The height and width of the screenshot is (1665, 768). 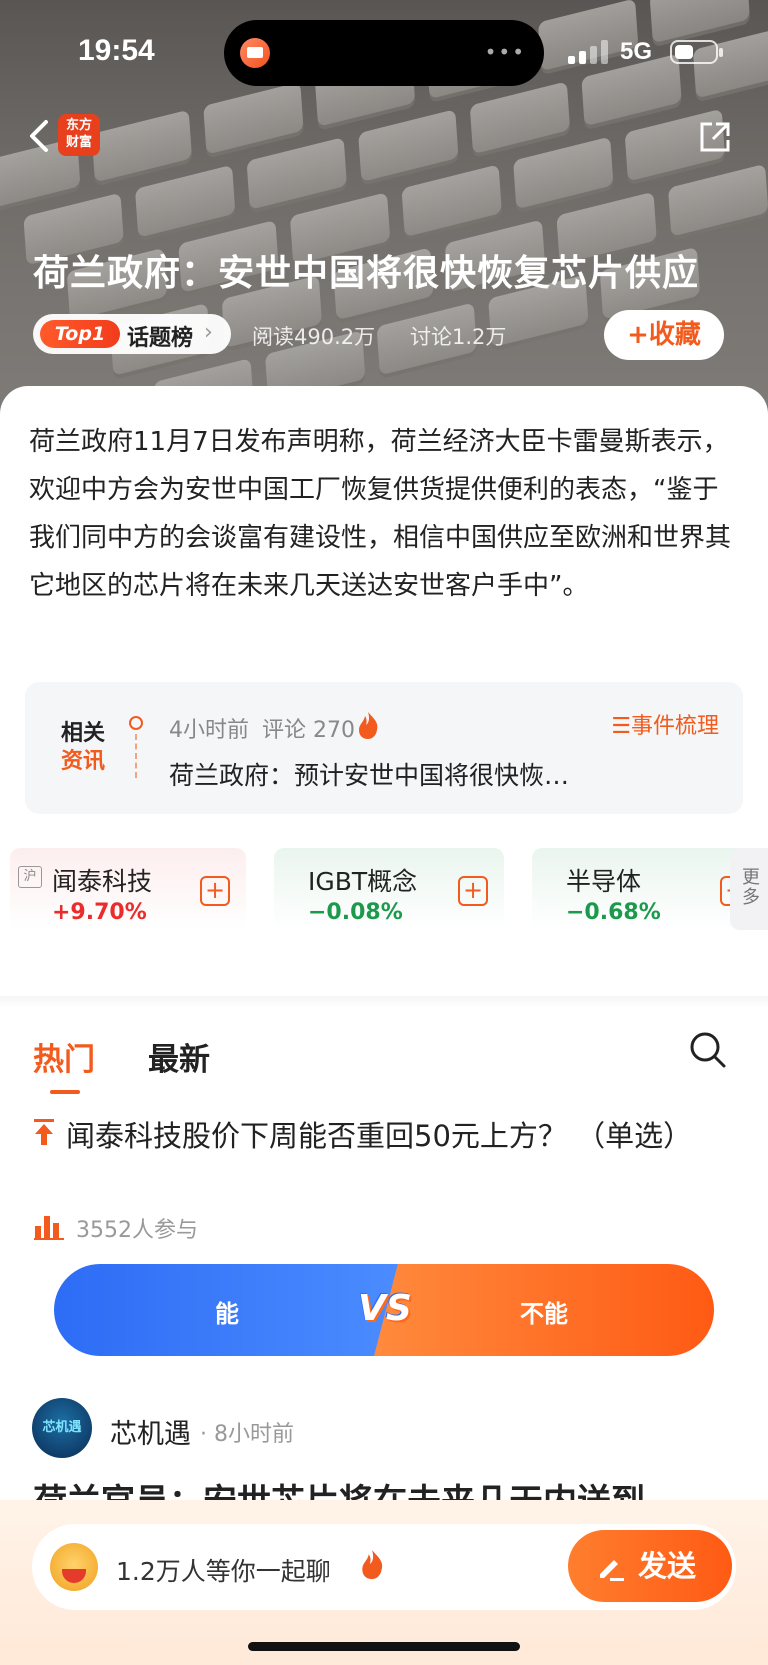 What do you see at coordinates (247, 1434) in the screenshot?
I see `post-time: · 8小时前` at bounding box center [247, 1434].